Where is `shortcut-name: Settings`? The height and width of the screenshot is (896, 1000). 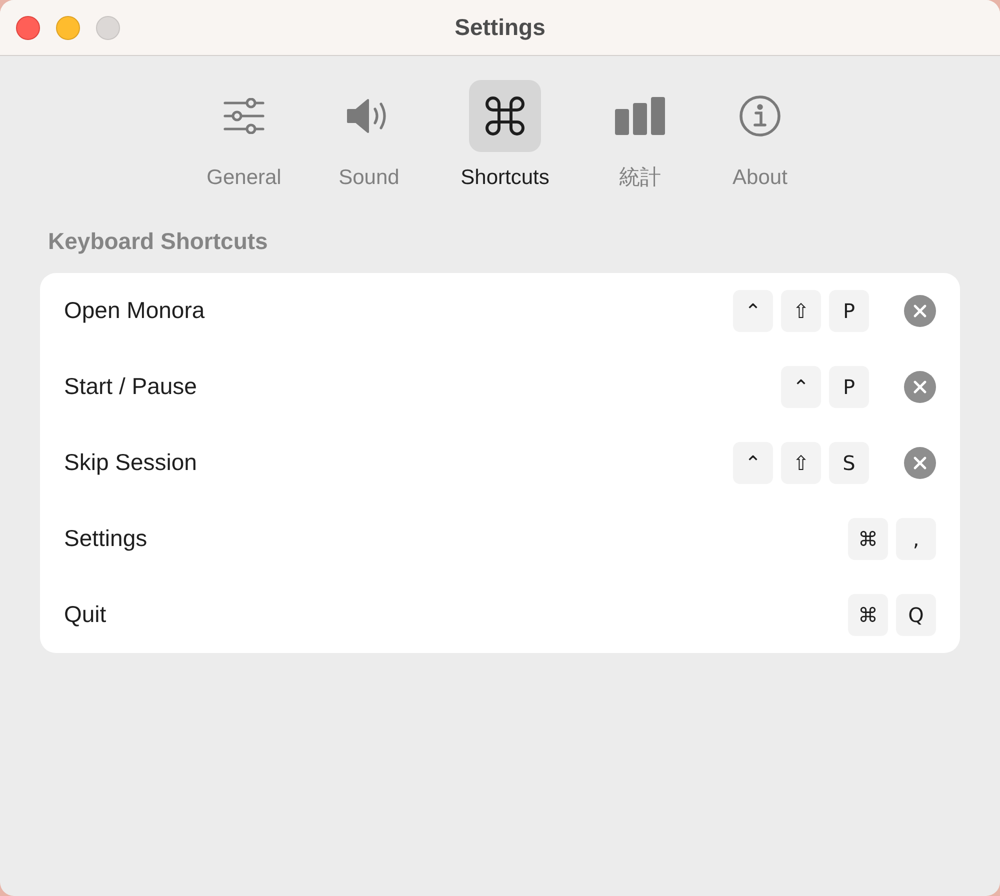 shortcut-name: Settings is located at coordinates (106, 539).